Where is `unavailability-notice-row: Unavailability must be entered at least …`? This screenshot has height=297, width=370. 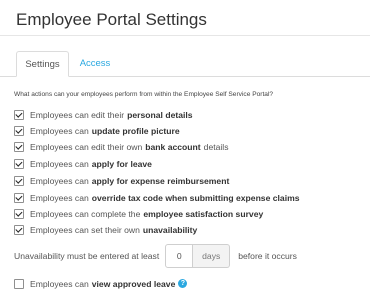
unavailability-notice-row: Unavailability must be entered at least … is located at coordinates (155, 256).